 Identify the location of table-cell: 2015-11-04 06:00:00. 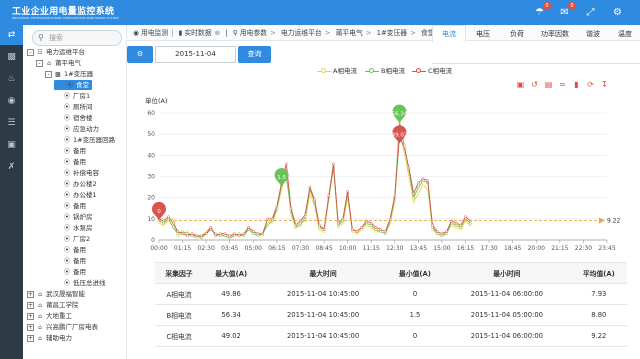
(507, 336).